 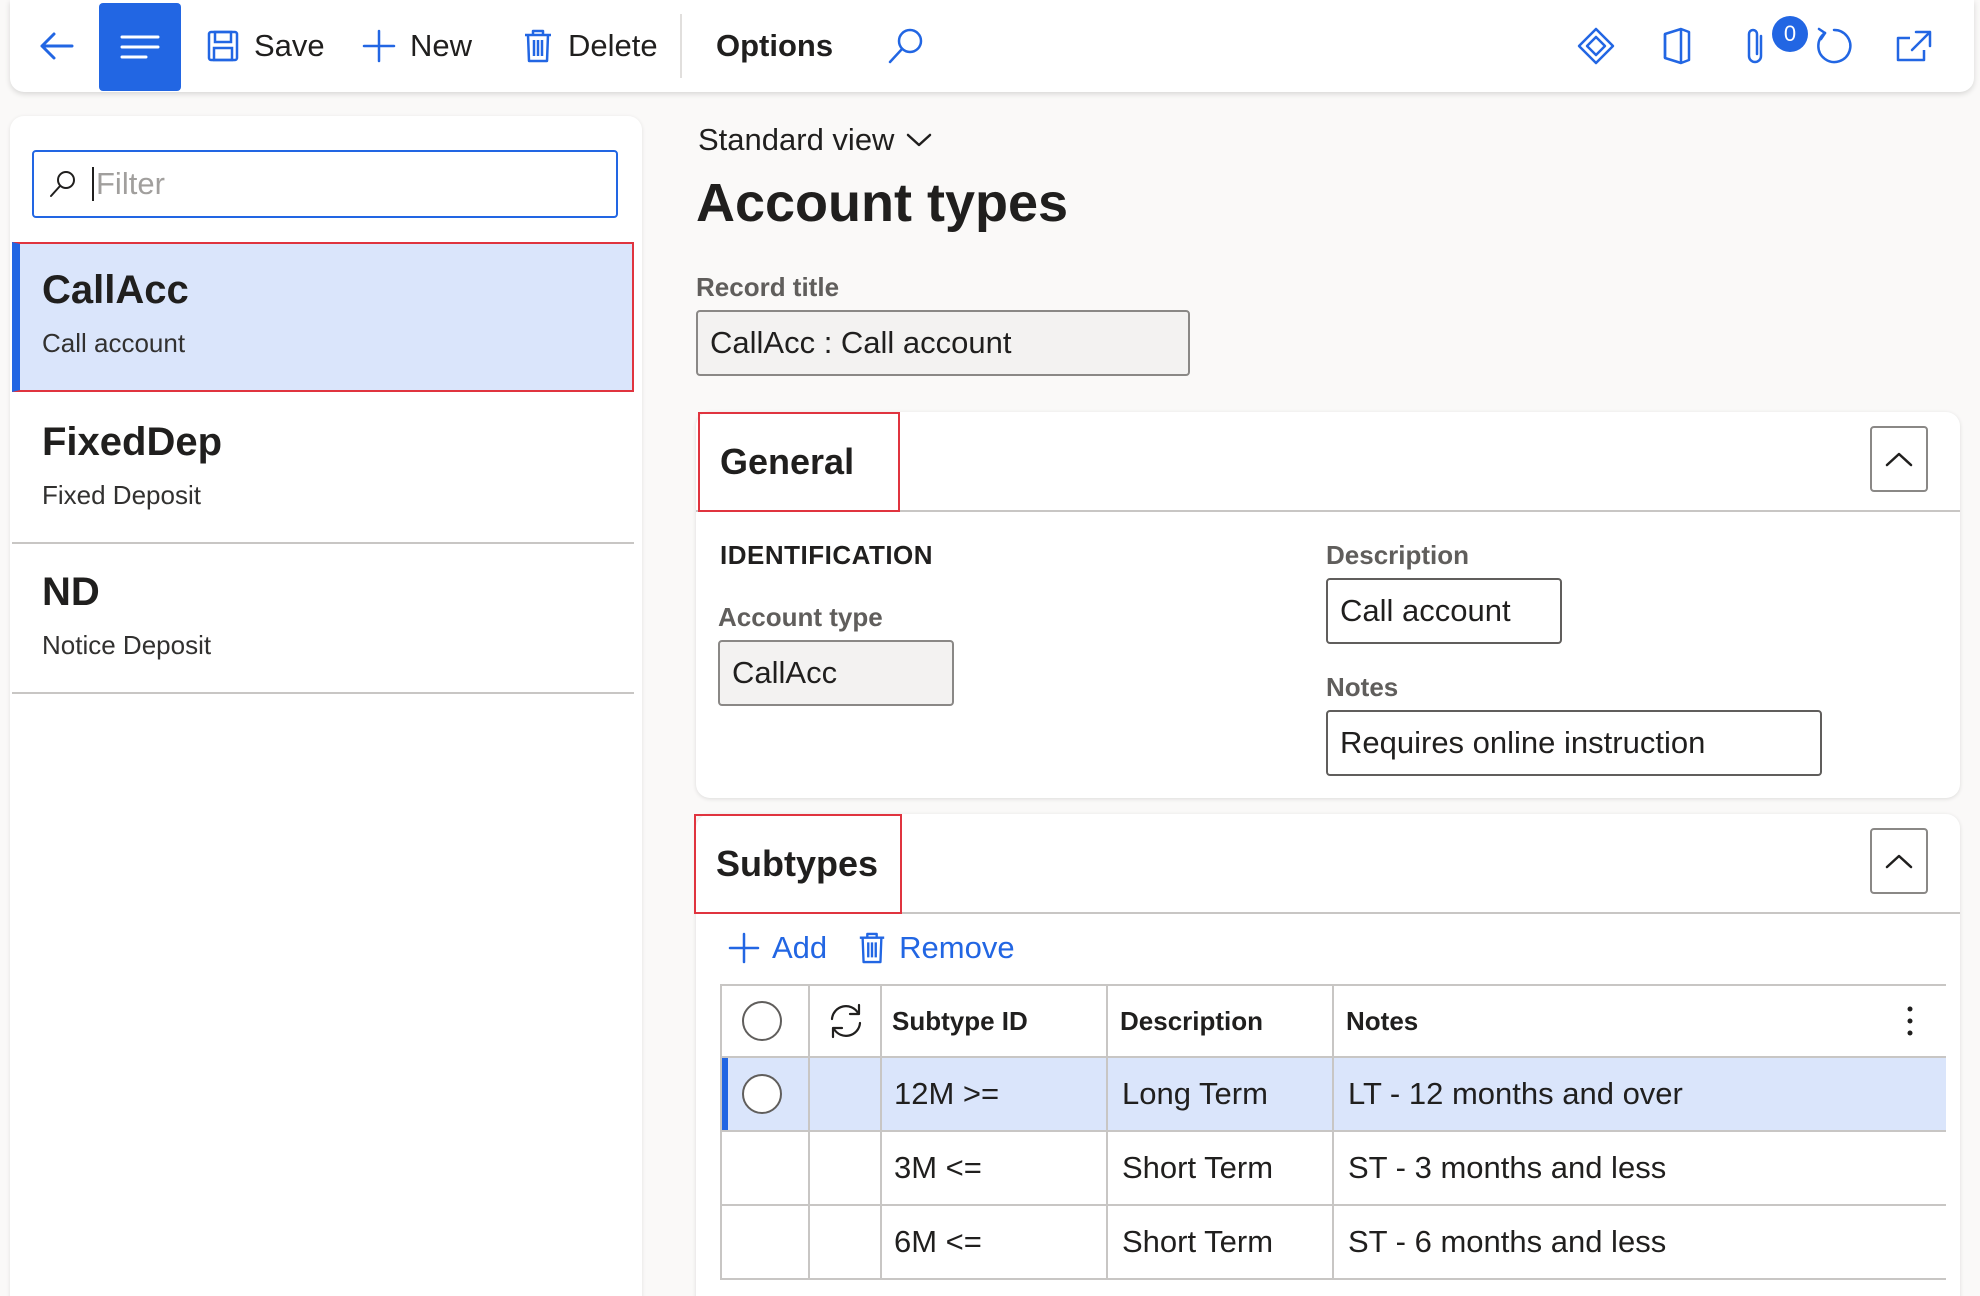 What do you see at coordinates (1195, 1094) in the screenshot?
I see `cell-description: Long Term` at bounding box center [1195, 1094].